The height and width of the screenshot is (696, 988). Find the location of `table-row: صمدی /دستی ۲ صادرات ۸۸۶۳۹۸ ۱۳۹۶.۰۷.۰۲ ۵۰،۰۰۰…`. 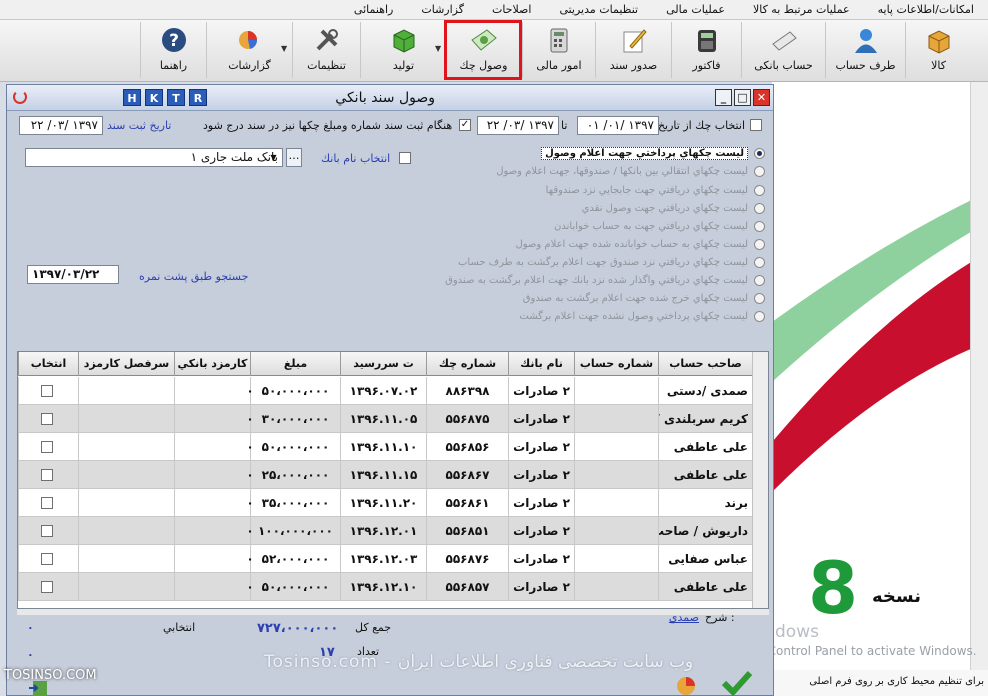

table-row: صمدی /دستی ۲ صادرات ۸۸۶۳۹۸ ۱۳۹۶.۰۷.۰۲ ۵۰،۰۰۰… is located at coordinates (385, 391).